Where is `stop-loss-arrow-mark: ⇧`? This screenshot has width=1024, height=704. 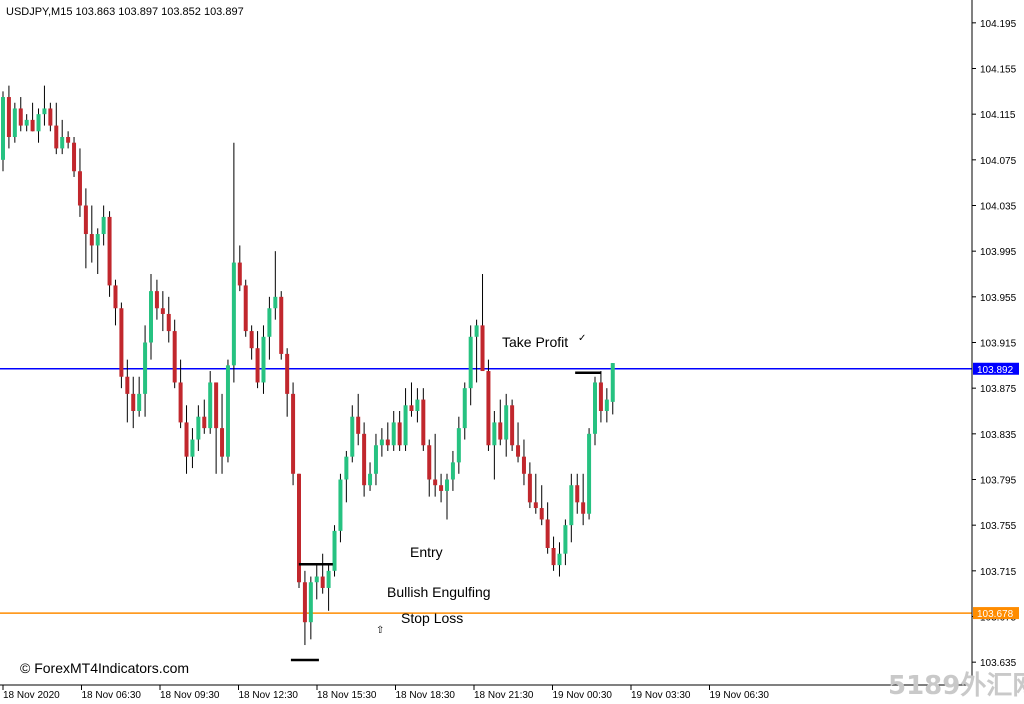
stop-loss-arrow-mark: ⇧ is located at coordinates (380, 630).